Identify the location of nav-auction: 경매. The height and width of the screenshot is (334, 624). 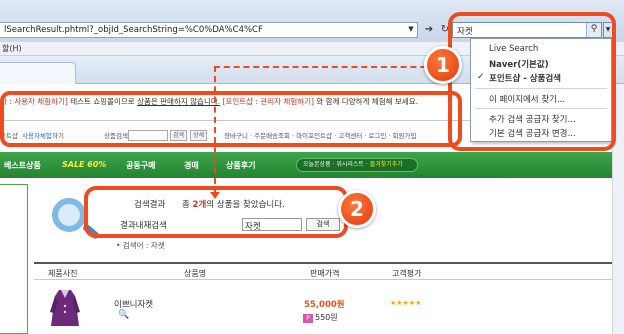
(191, 165).